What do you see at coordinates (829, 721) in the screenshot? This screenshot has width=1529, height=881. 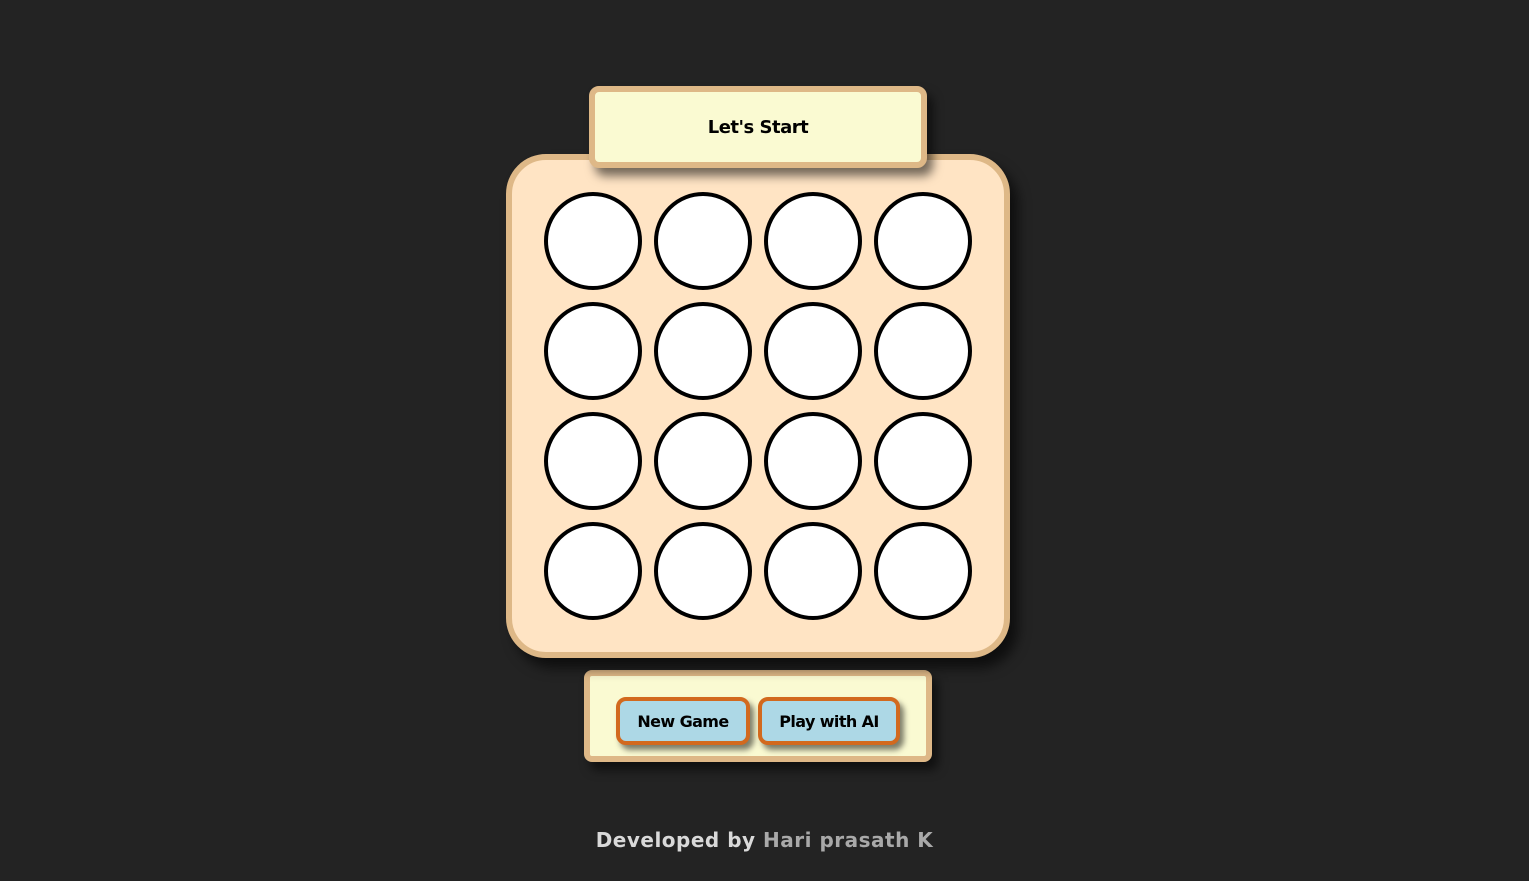 I see `play-with-ai-button: Play with AI` at bounding box center [829, 721].